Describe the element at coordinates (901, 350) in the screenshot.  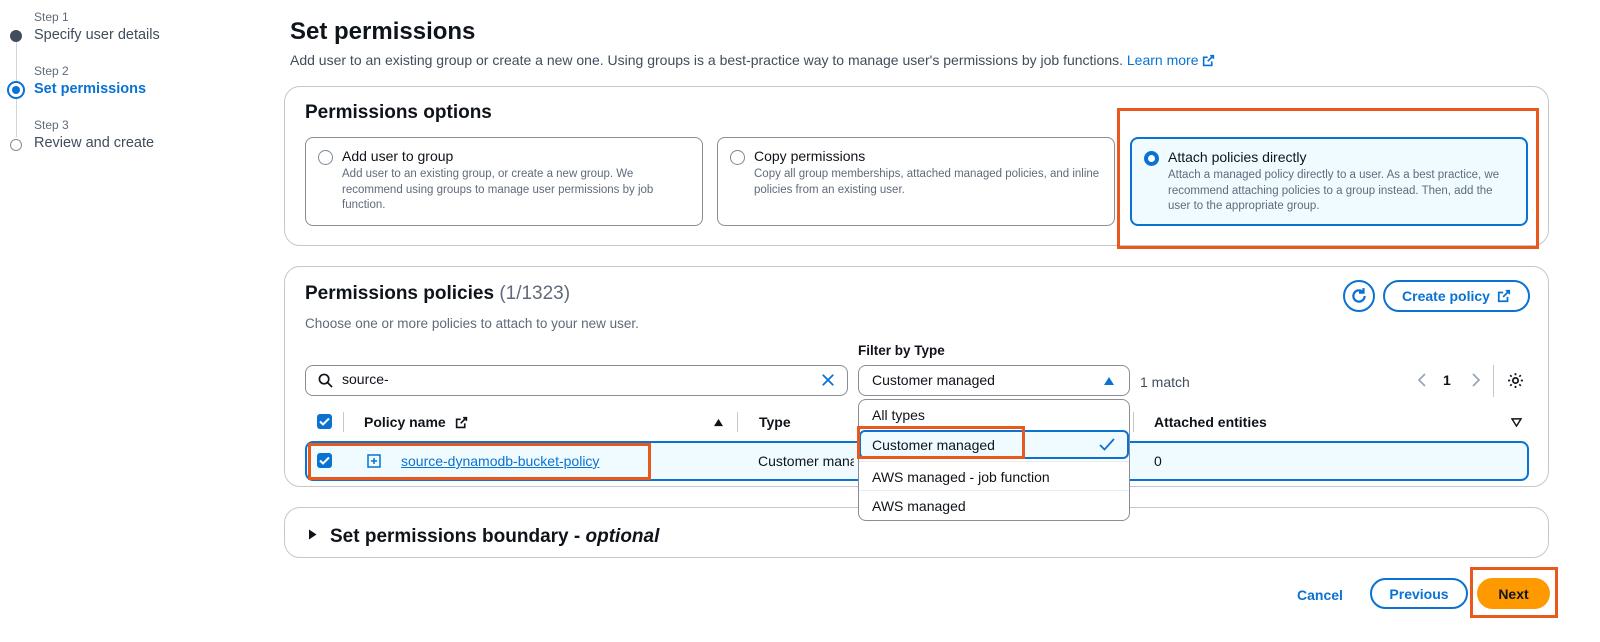
I see `filter-by-type-label: Filter by Type` at that location.